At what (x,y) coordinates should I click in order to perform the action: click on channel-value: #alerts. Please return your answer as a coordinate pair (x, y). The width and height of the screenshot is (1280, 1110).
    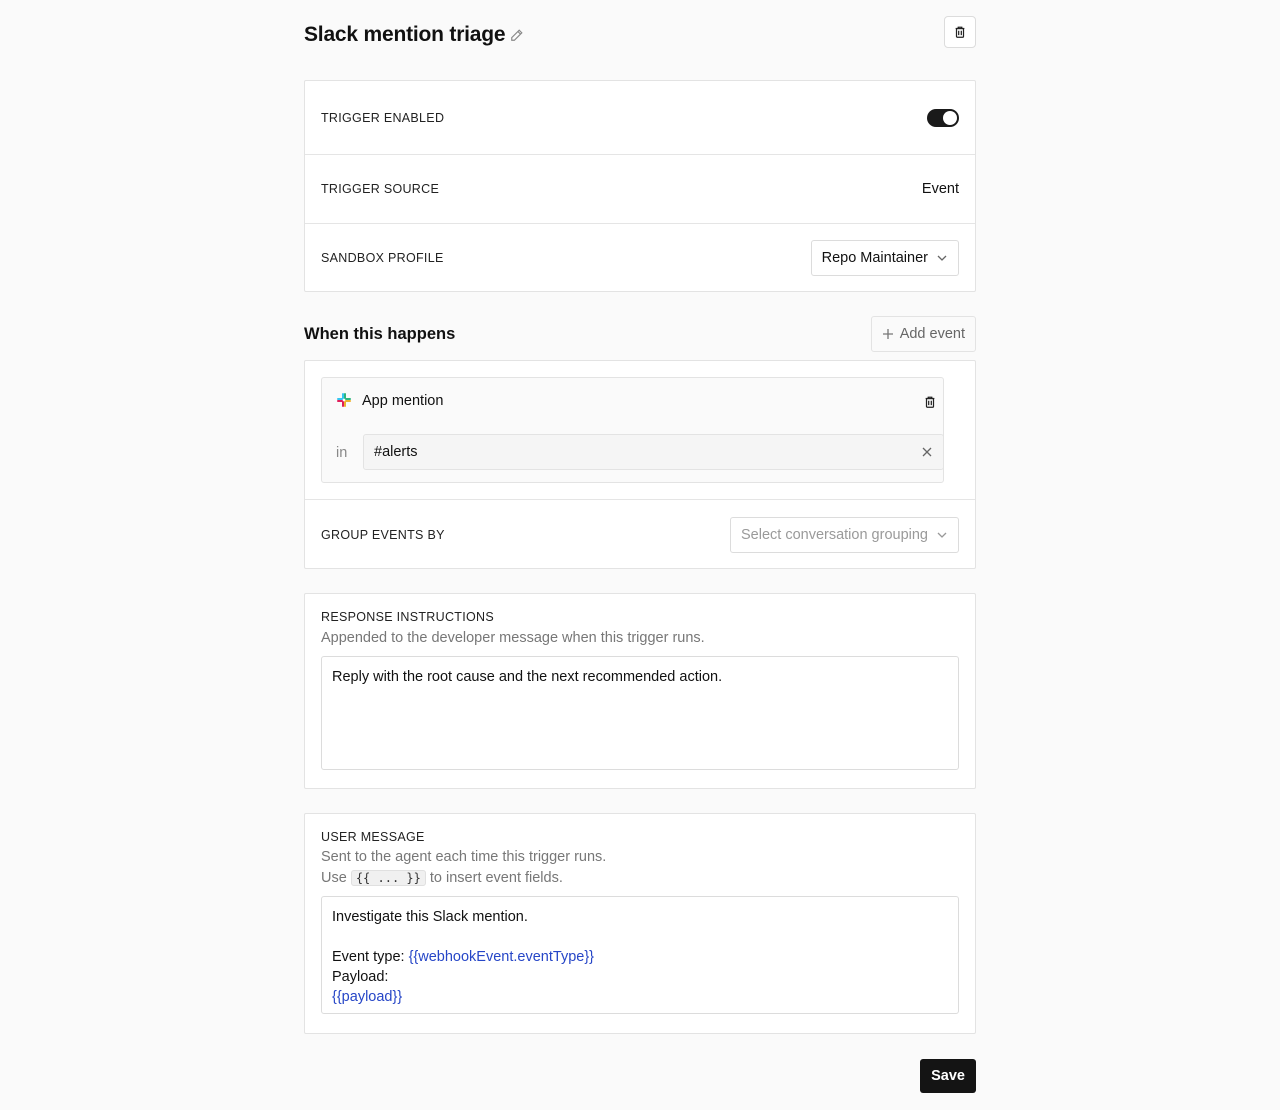
    Looking at the image, I should click on (396, 452).